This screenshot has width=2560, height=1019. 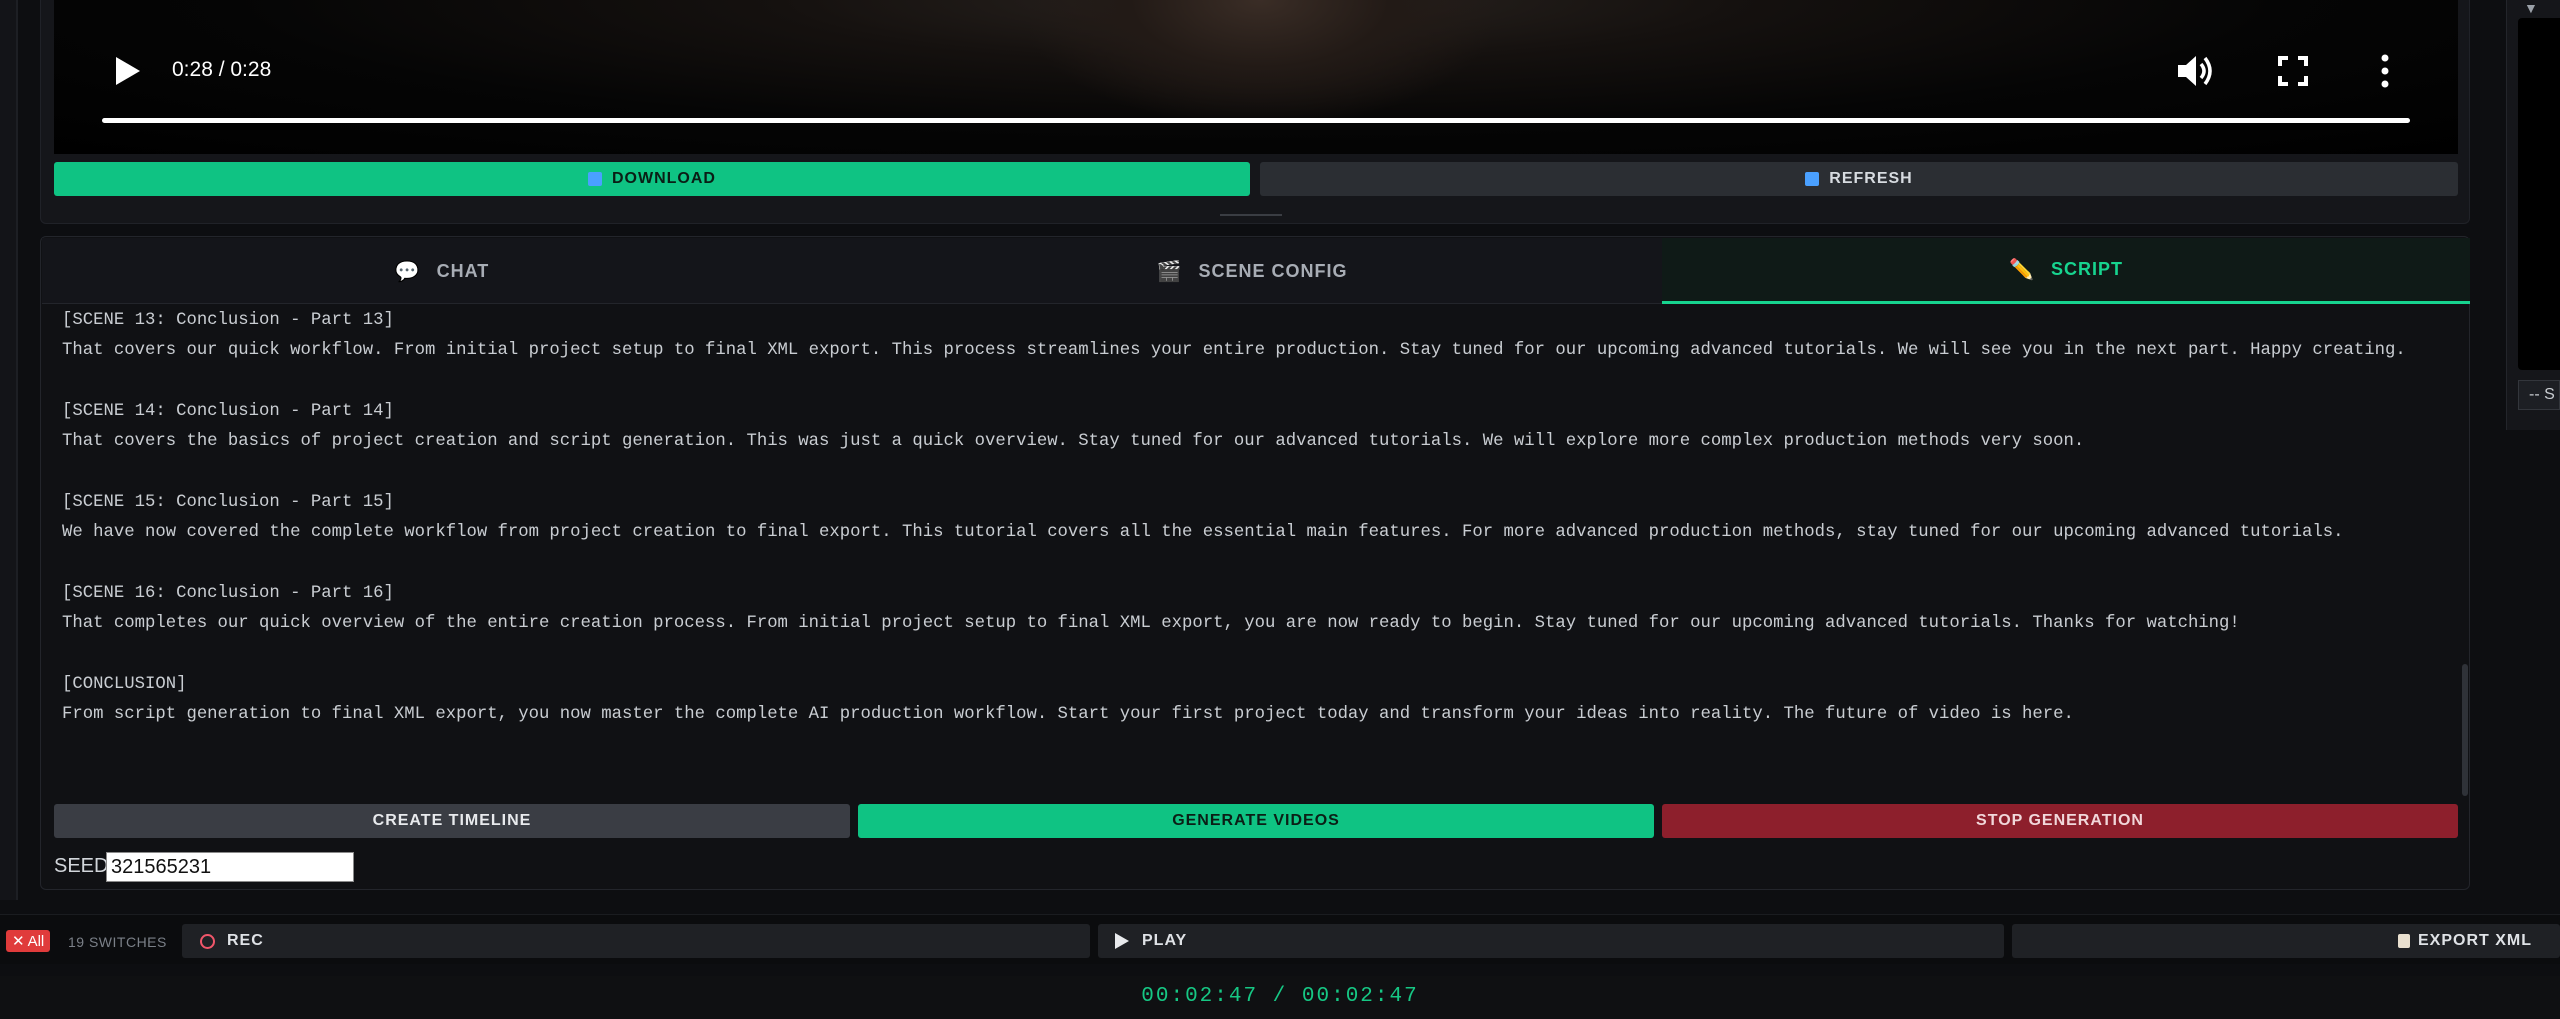 What do you see at coordinates (2531, 8) in the screenshot?
I see `chevron-down-icon: ▼` at bounding box center [2531, 8].